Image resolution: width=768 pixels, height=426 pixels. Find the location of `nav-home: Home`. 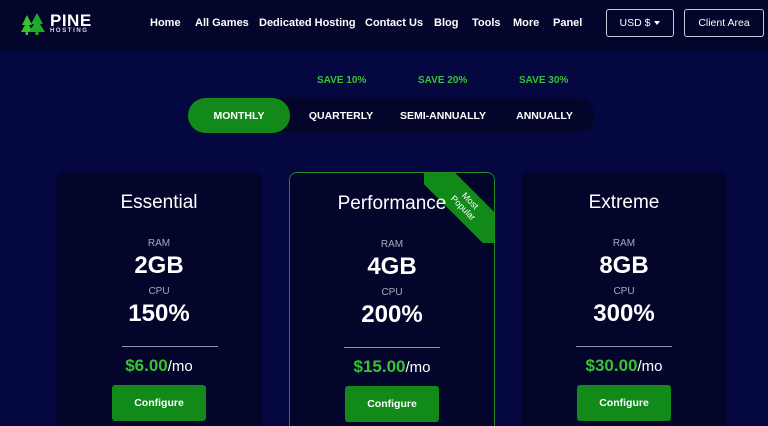

nav-home: Home is located at coordinates (165, 23).